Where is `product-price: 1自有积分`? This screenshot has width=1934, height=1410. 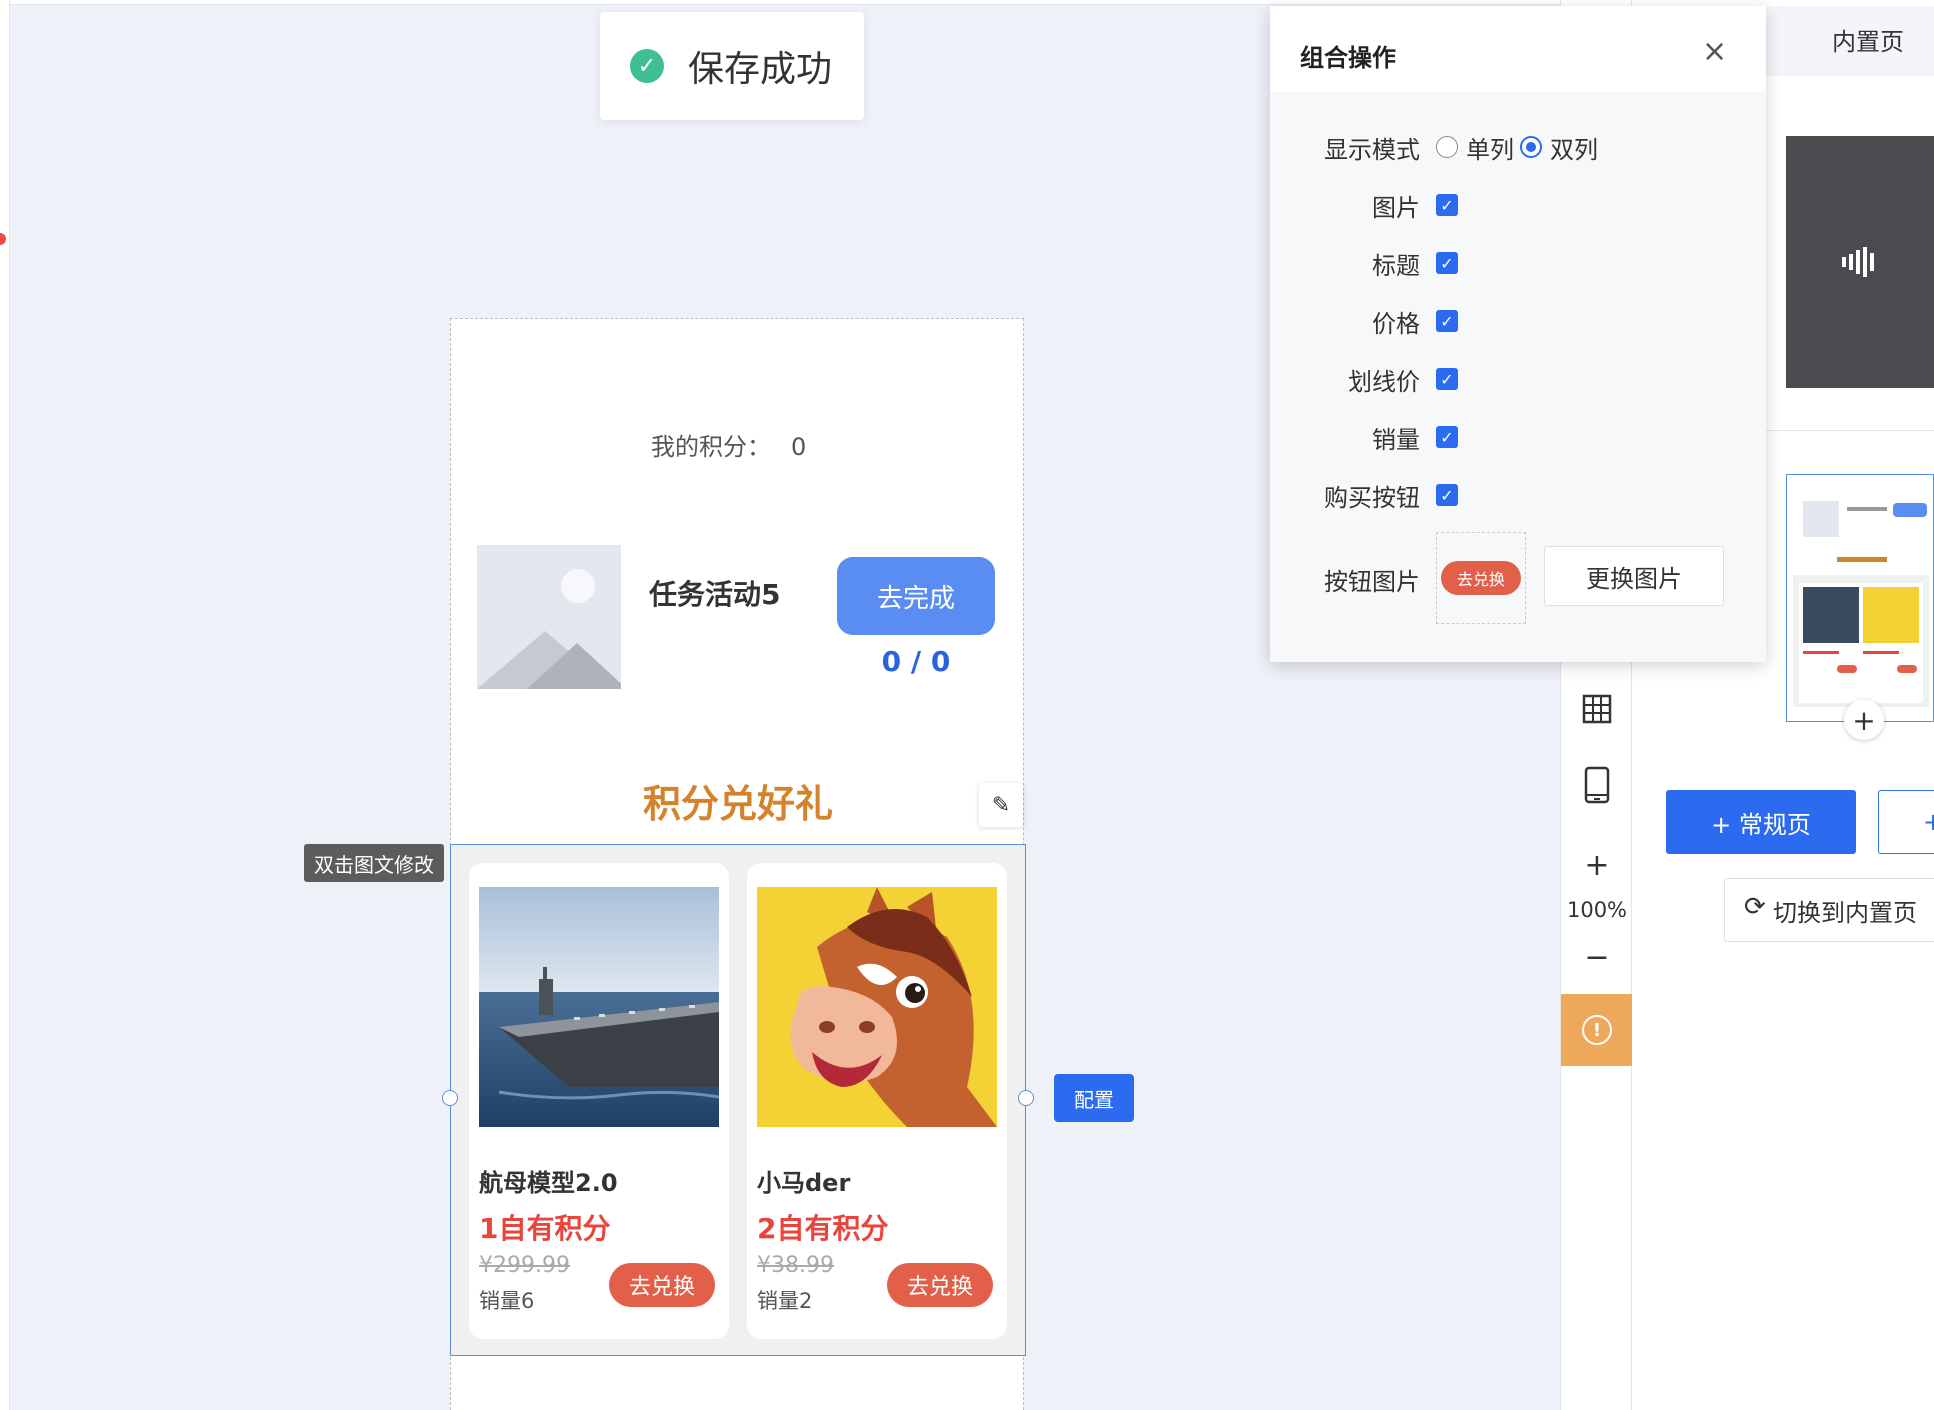 product-price: 1自有积分 is located at coordinates (545, 1228).